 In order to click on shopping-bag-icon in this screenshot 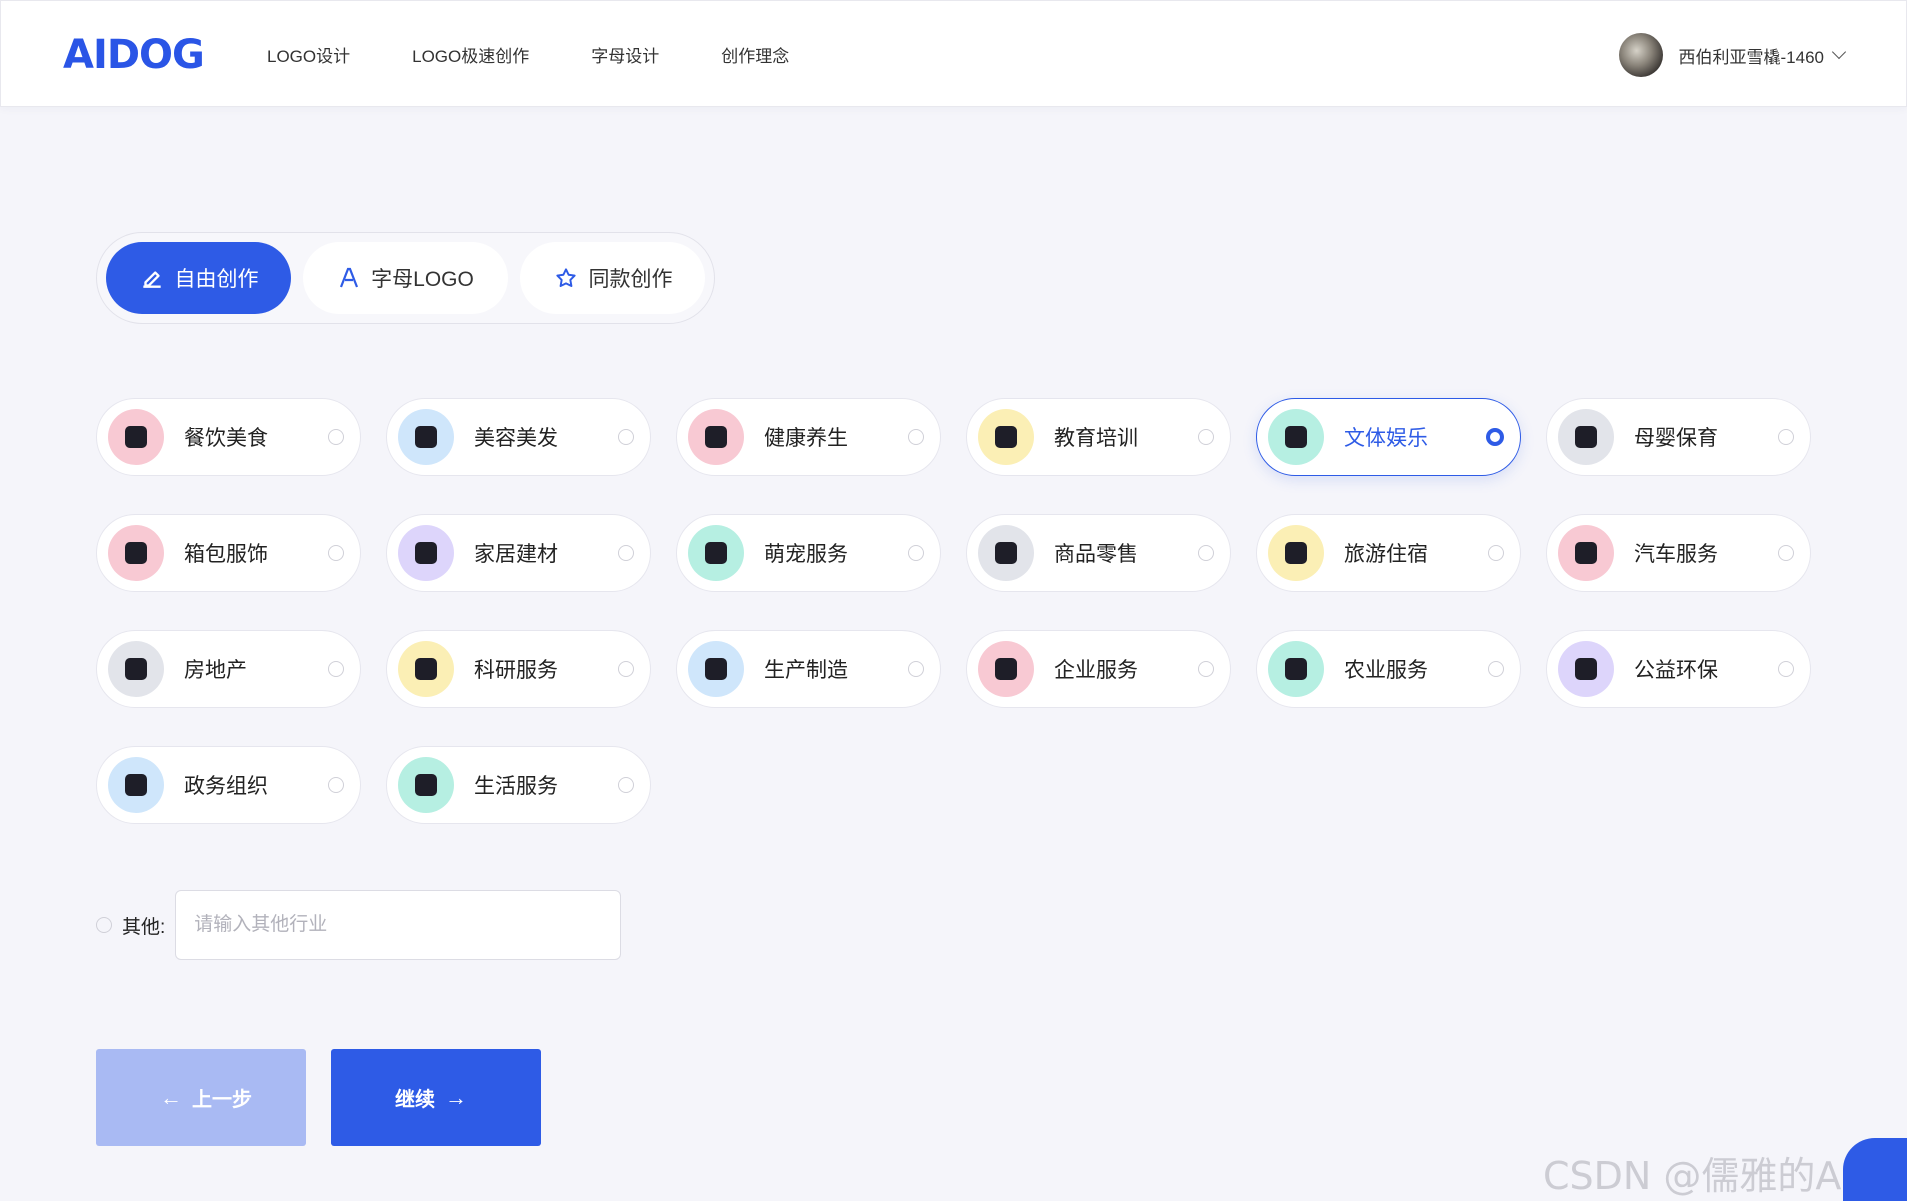, I will do `click(136, 553)`.